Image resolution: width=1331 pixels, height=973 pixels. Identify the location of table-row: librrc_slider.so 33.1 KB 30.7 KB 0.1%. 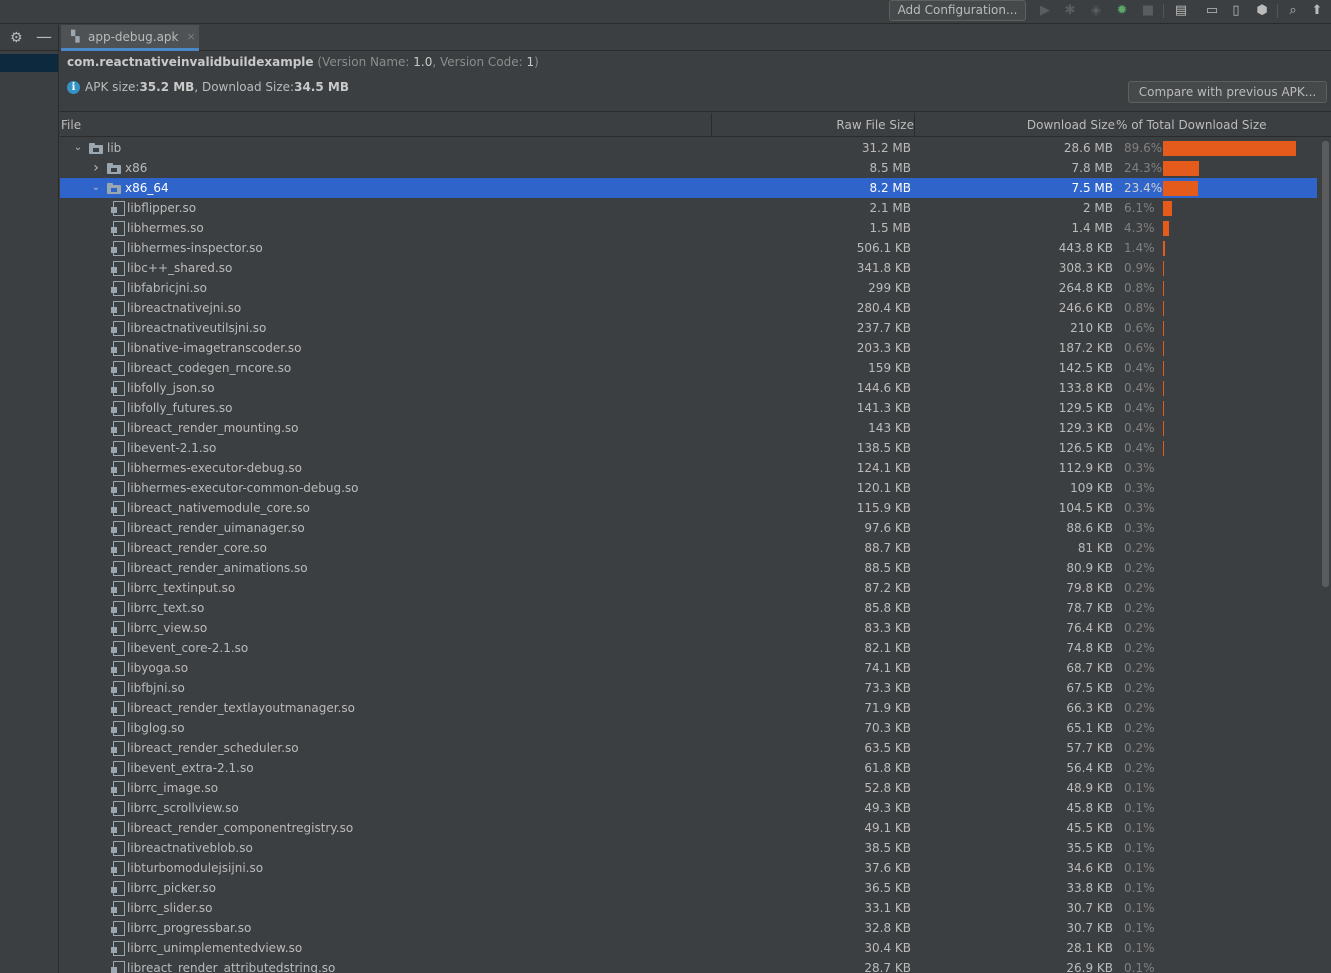
(688, 908).